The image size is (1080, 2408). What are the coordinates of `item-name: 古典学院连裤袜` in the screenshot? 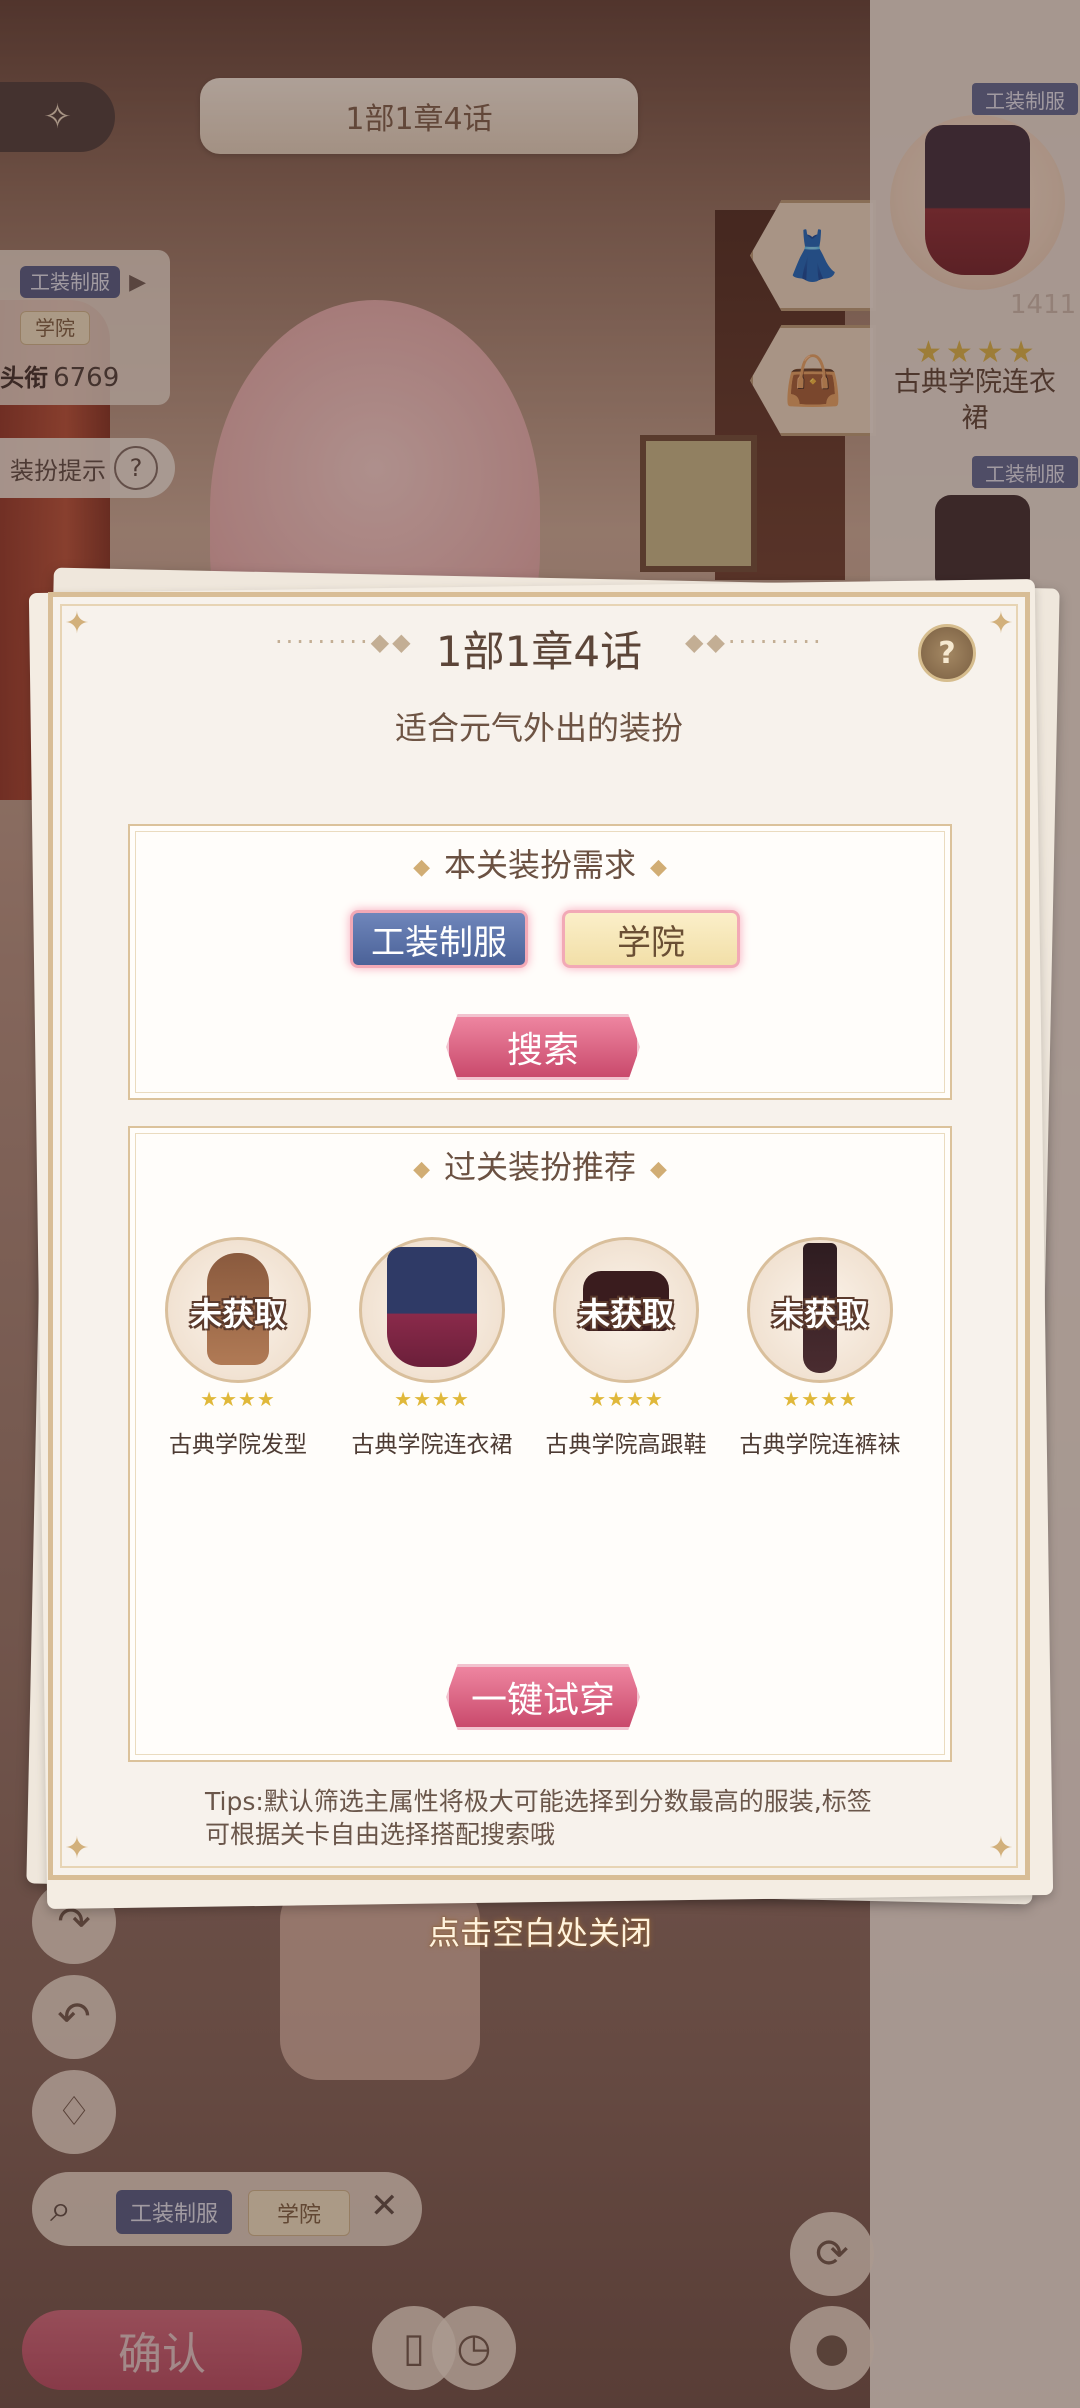 It's located at (820, 1445).